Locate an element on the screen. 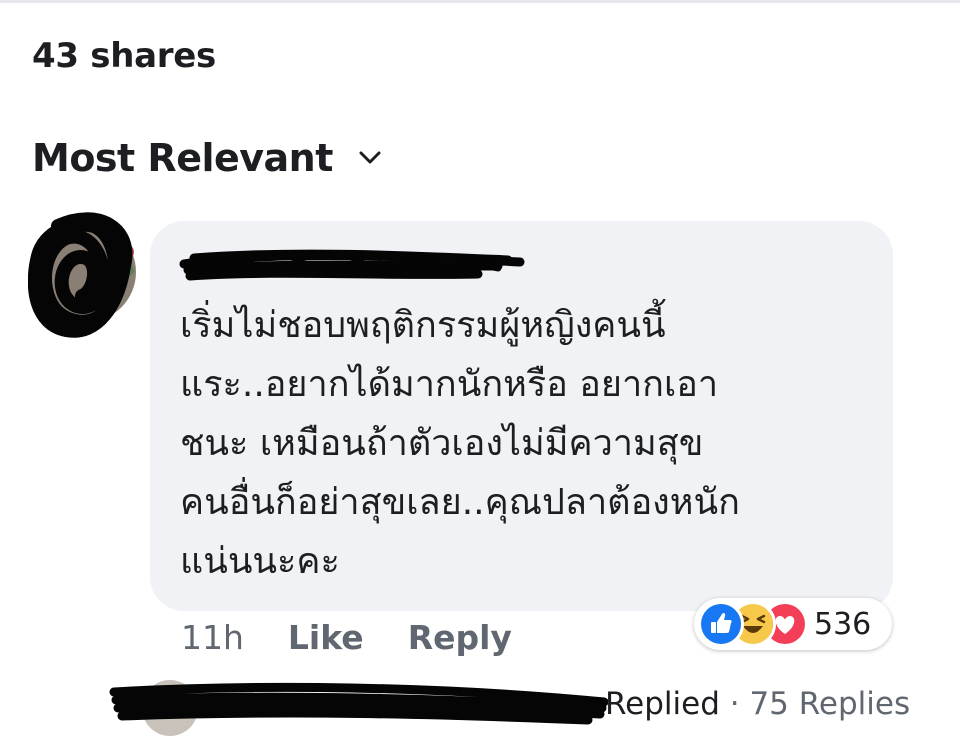 Image resolution: width=960 pixels, height=751 pixels. like-button: Like is located at coordinates (326, 637).